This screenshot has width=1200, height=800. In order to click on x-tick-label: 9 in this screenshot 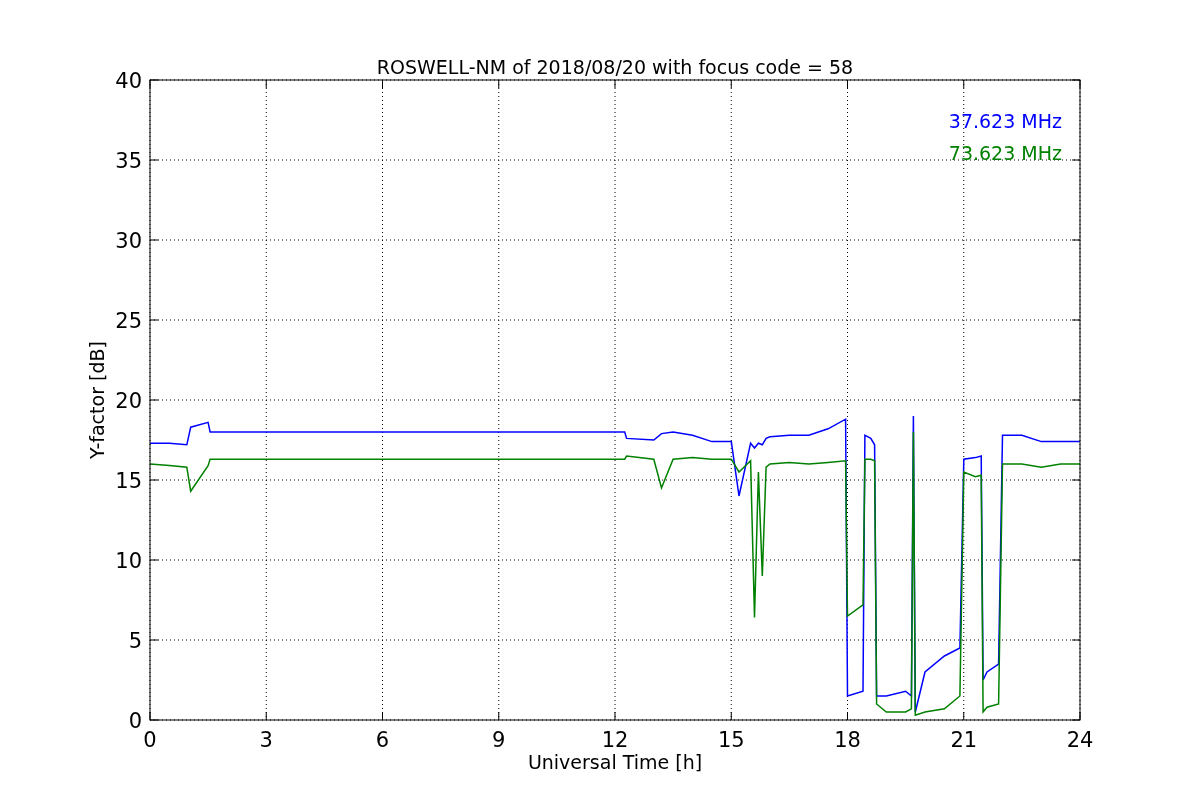, I will do `click(499, 740)`.